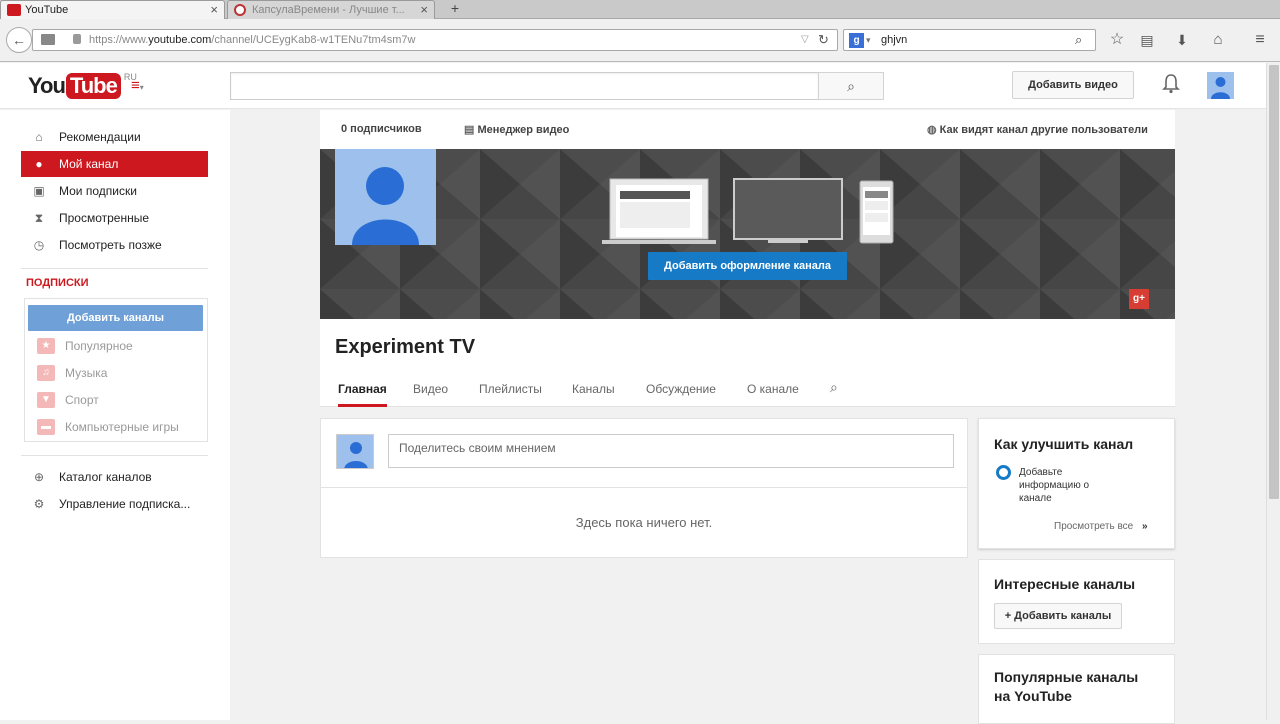  Describe the element at coordinates (14, 10) in the screenshot. I see `youtube-favicon-icon` at that location.